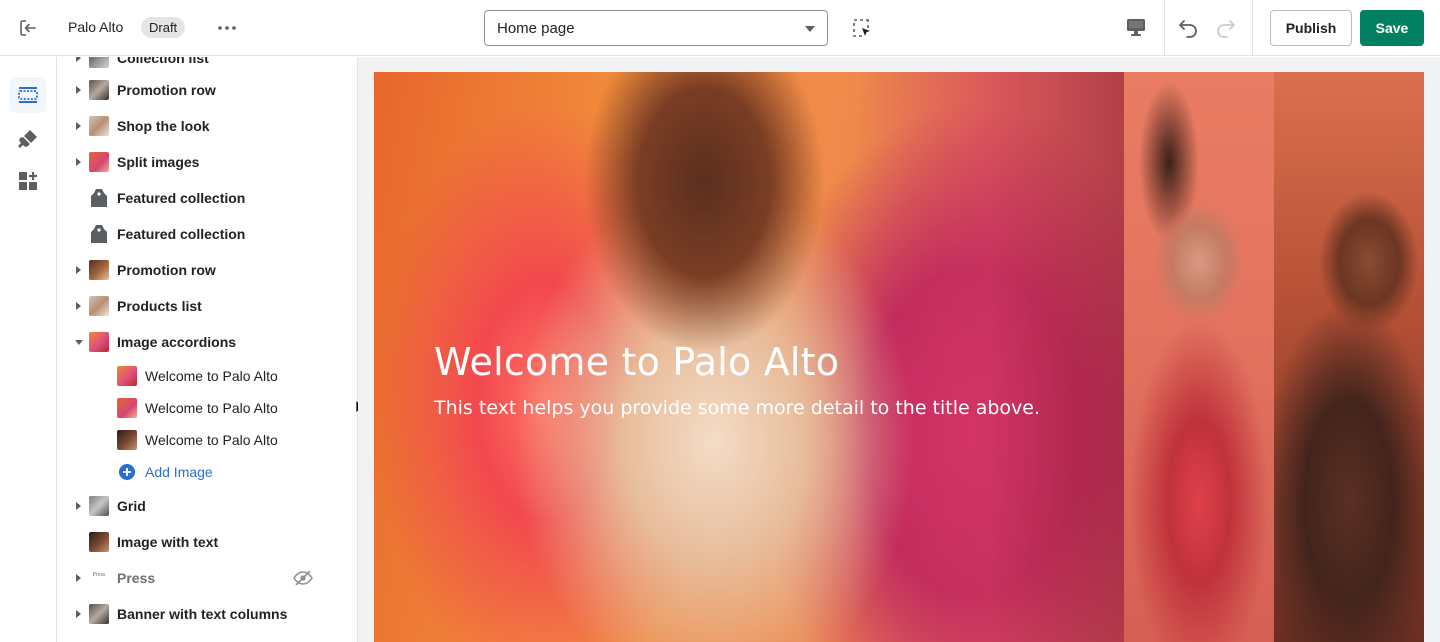 This screenshot has width=1440, height=642. What do you see at coordinates (303, 578) in the screenshot?
I see `hidden-eye-icon` at bounding box center [303, 578].